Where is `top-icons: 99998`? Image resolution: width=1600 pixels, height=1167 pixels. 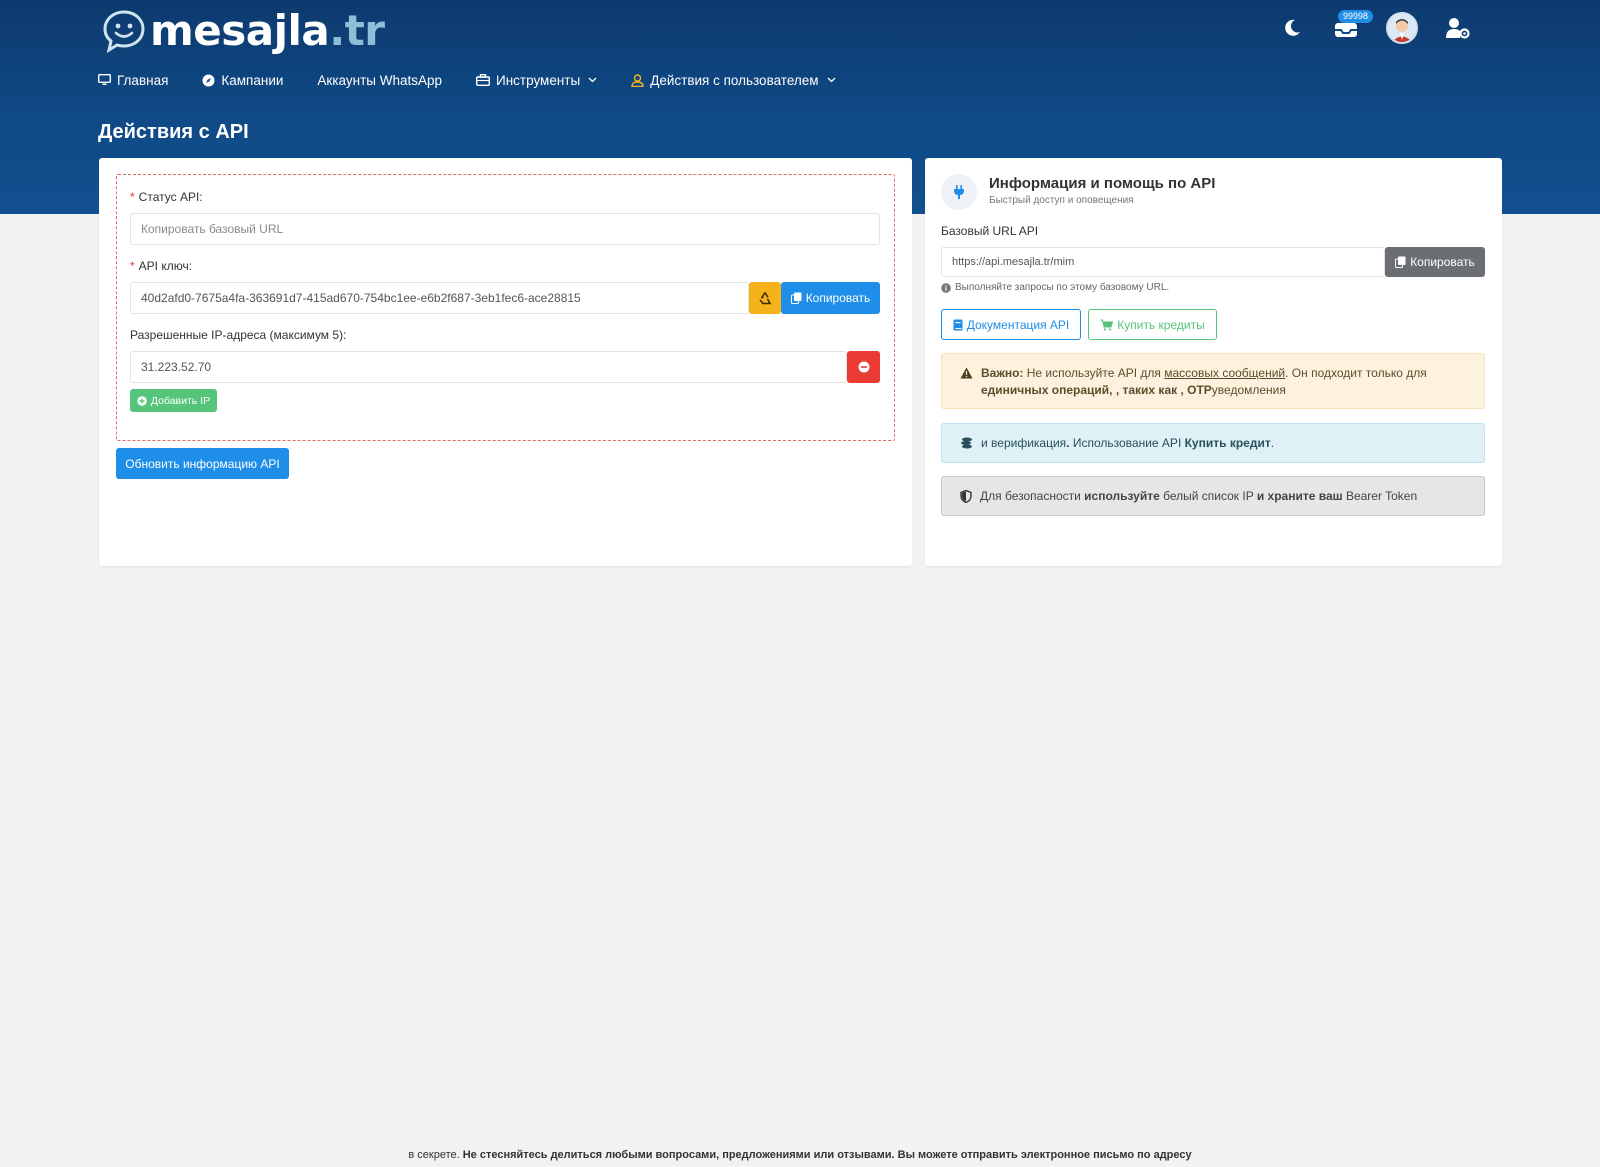 top-icons: 99998 is located at coordinates (1375, 27).